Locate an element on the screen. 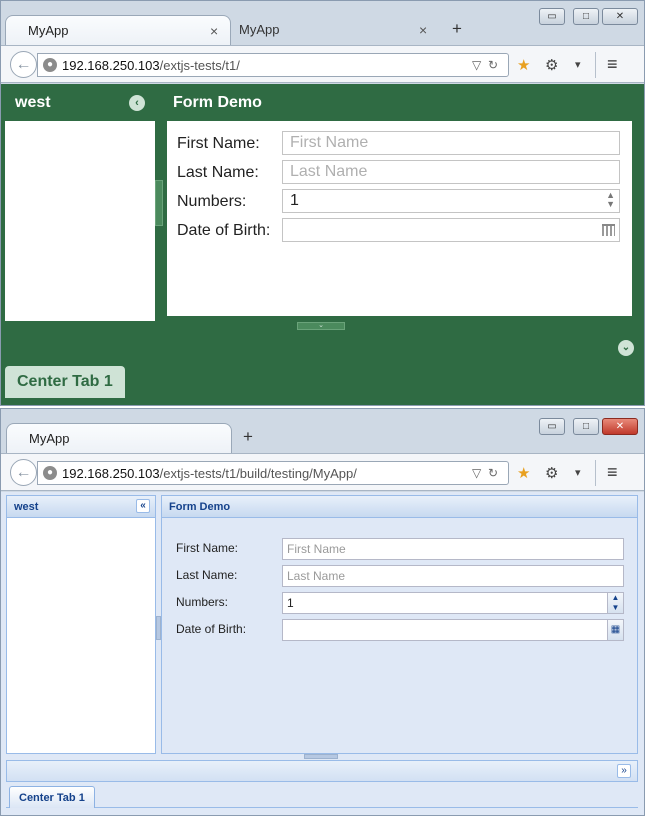 The image size is (645, 816). expand-down-icon: » is located at coordinates (624, 771).